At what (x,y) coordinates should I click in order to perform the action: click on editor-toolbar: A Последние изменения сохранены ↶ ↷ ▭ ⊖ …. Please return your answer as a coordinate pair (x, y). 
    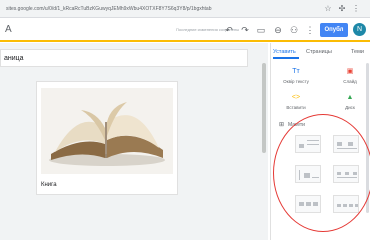
    Looking at the image, I should click on (185, 30).